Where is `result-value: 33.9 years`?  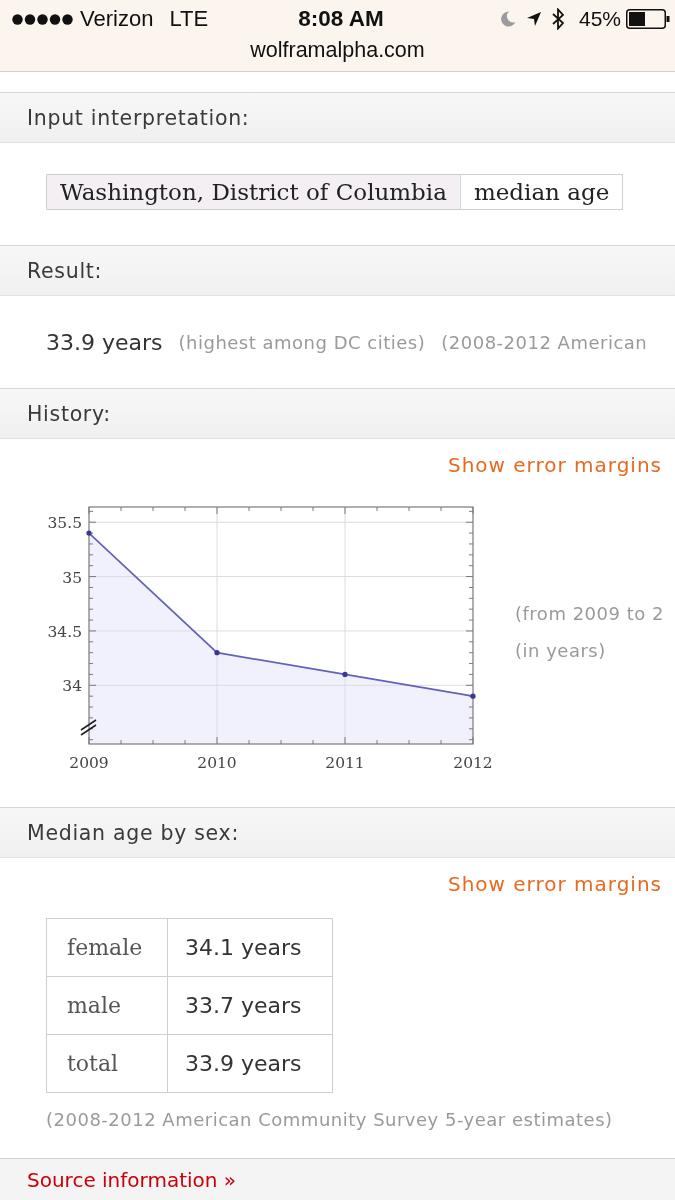 result-value: 33.9 years is located at coordinates (104, 342).